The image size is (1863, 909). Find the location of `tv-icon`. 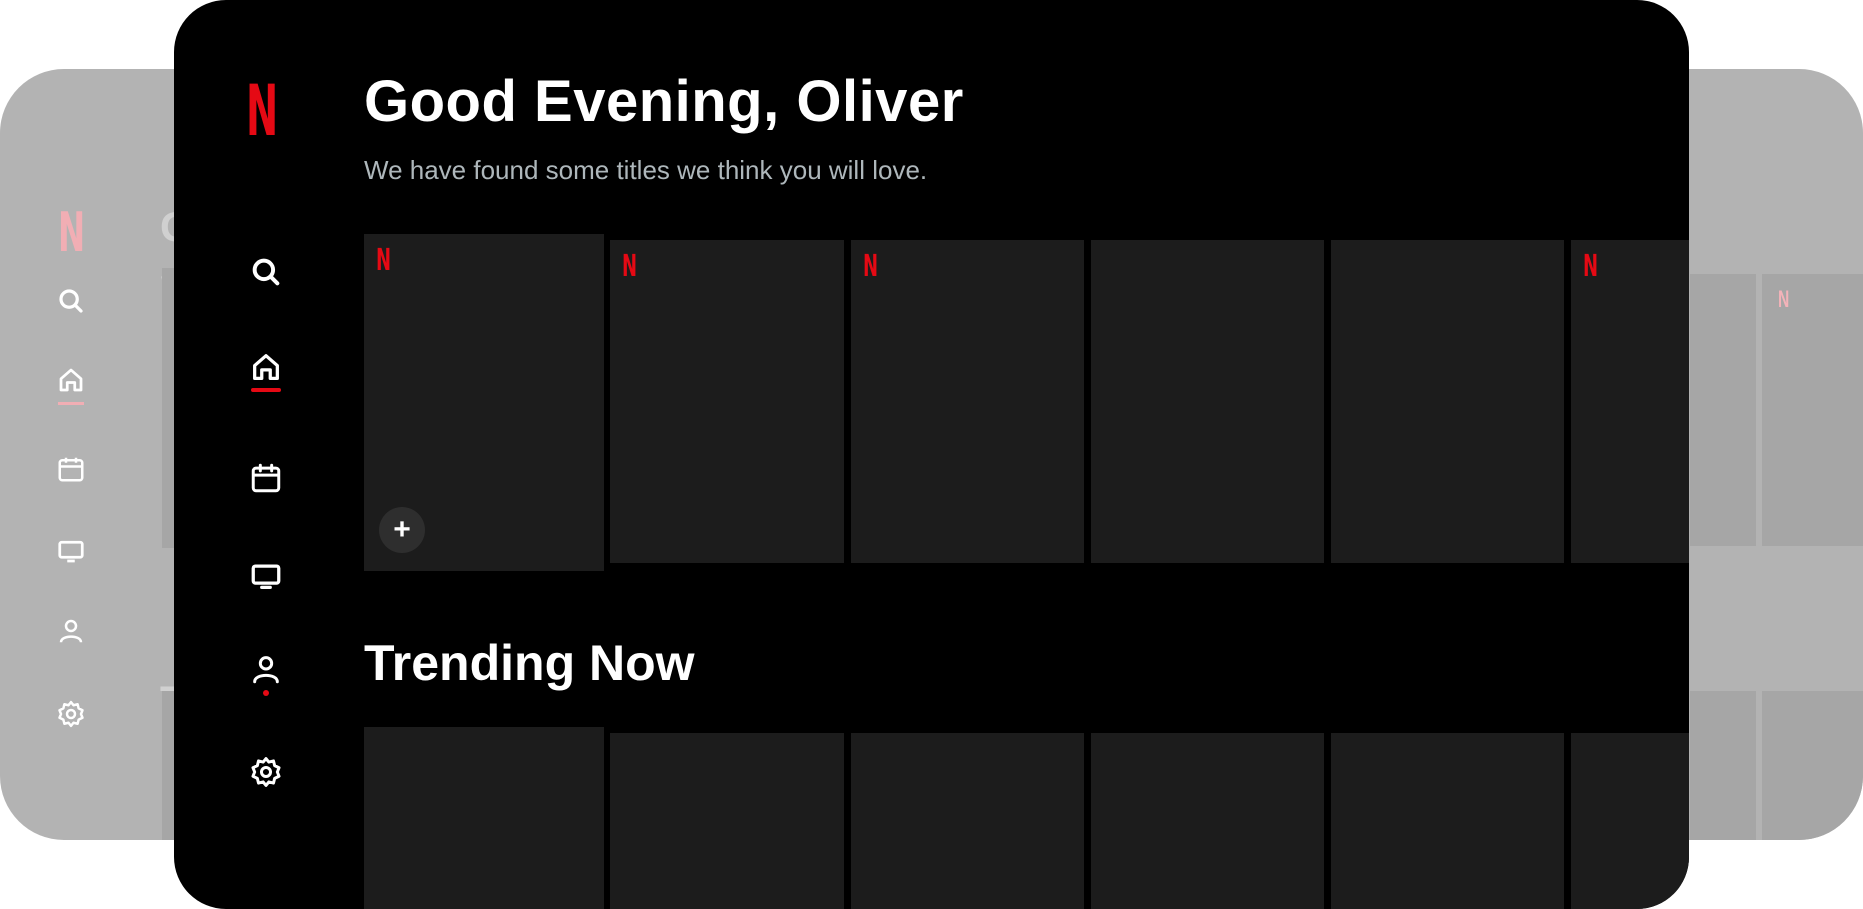

tv-icon is located at coordinates (266, 576).